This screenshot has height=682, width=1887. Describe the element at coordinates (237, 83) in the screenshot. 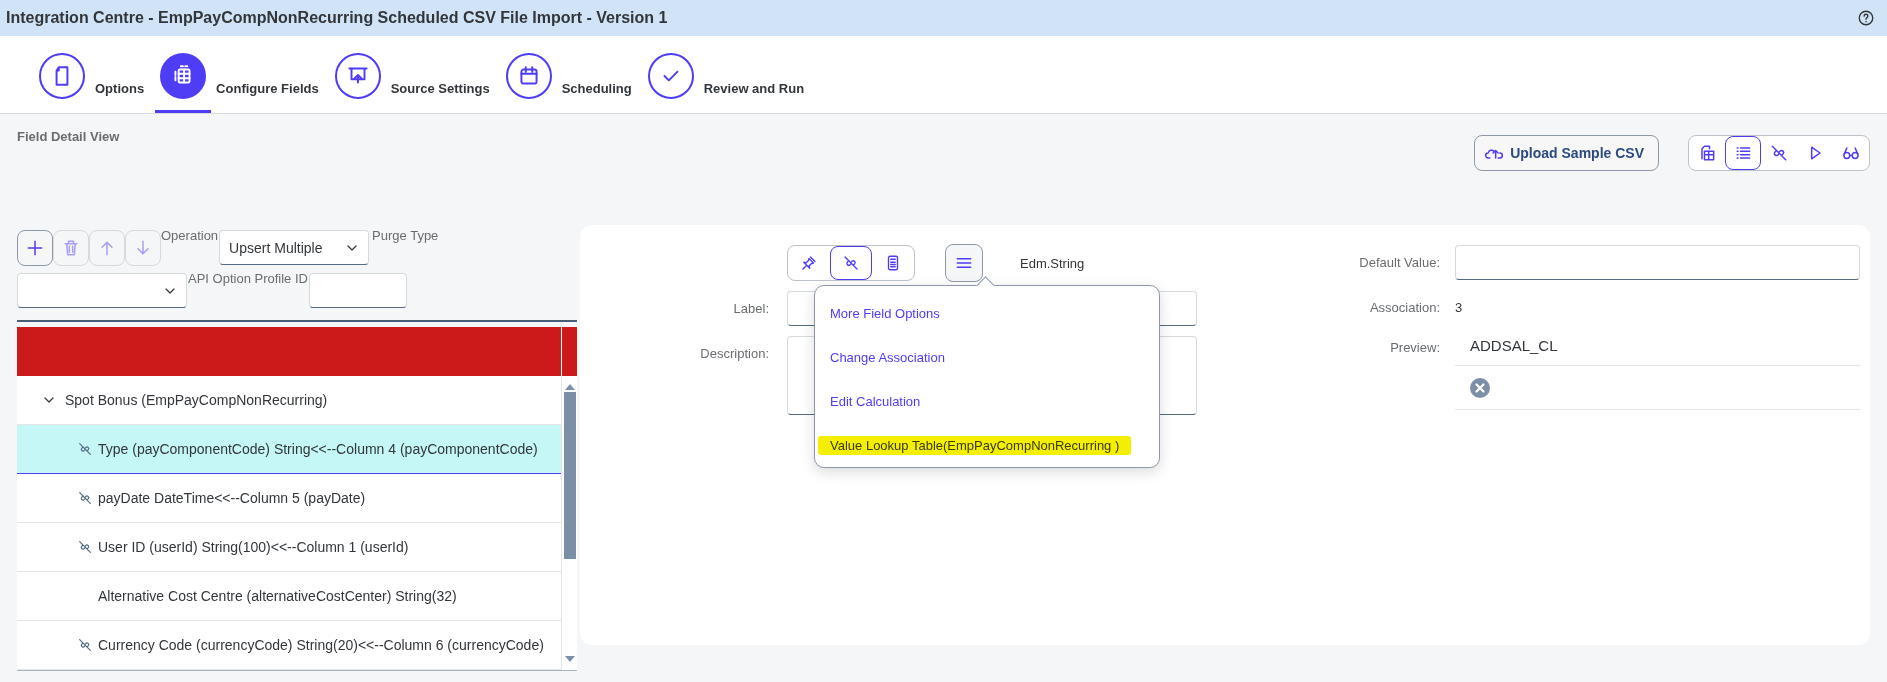

I see `wizard-step: Configure Fields` at that location.